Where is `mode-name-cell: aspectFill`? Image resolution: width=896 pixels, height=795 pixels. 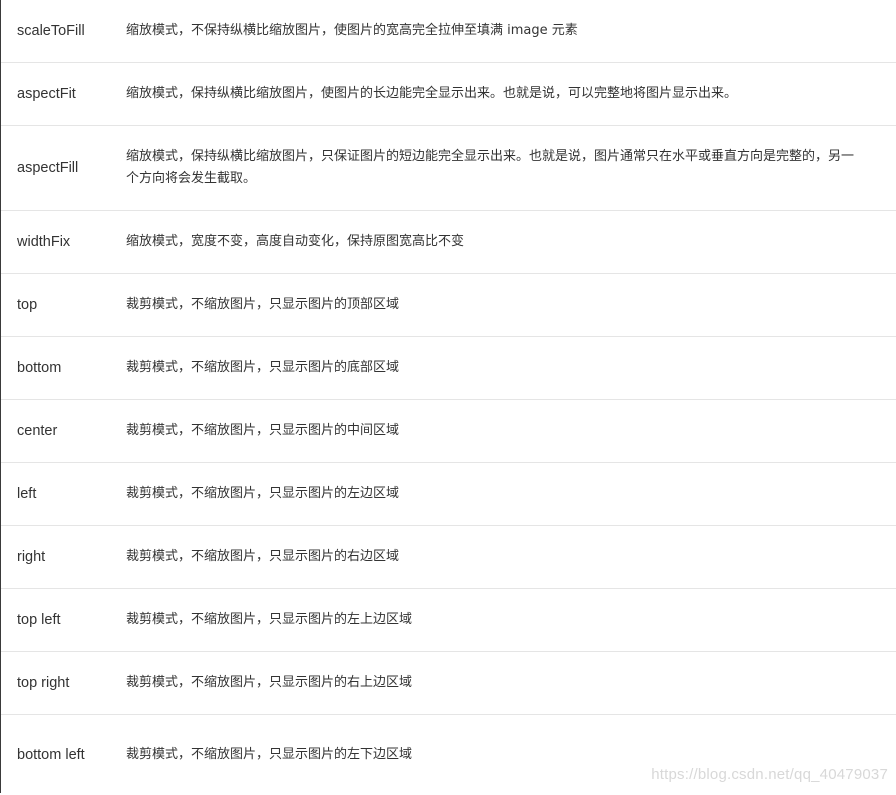
mode-name-cell: aspectFill is located at coordinates (55, 168).